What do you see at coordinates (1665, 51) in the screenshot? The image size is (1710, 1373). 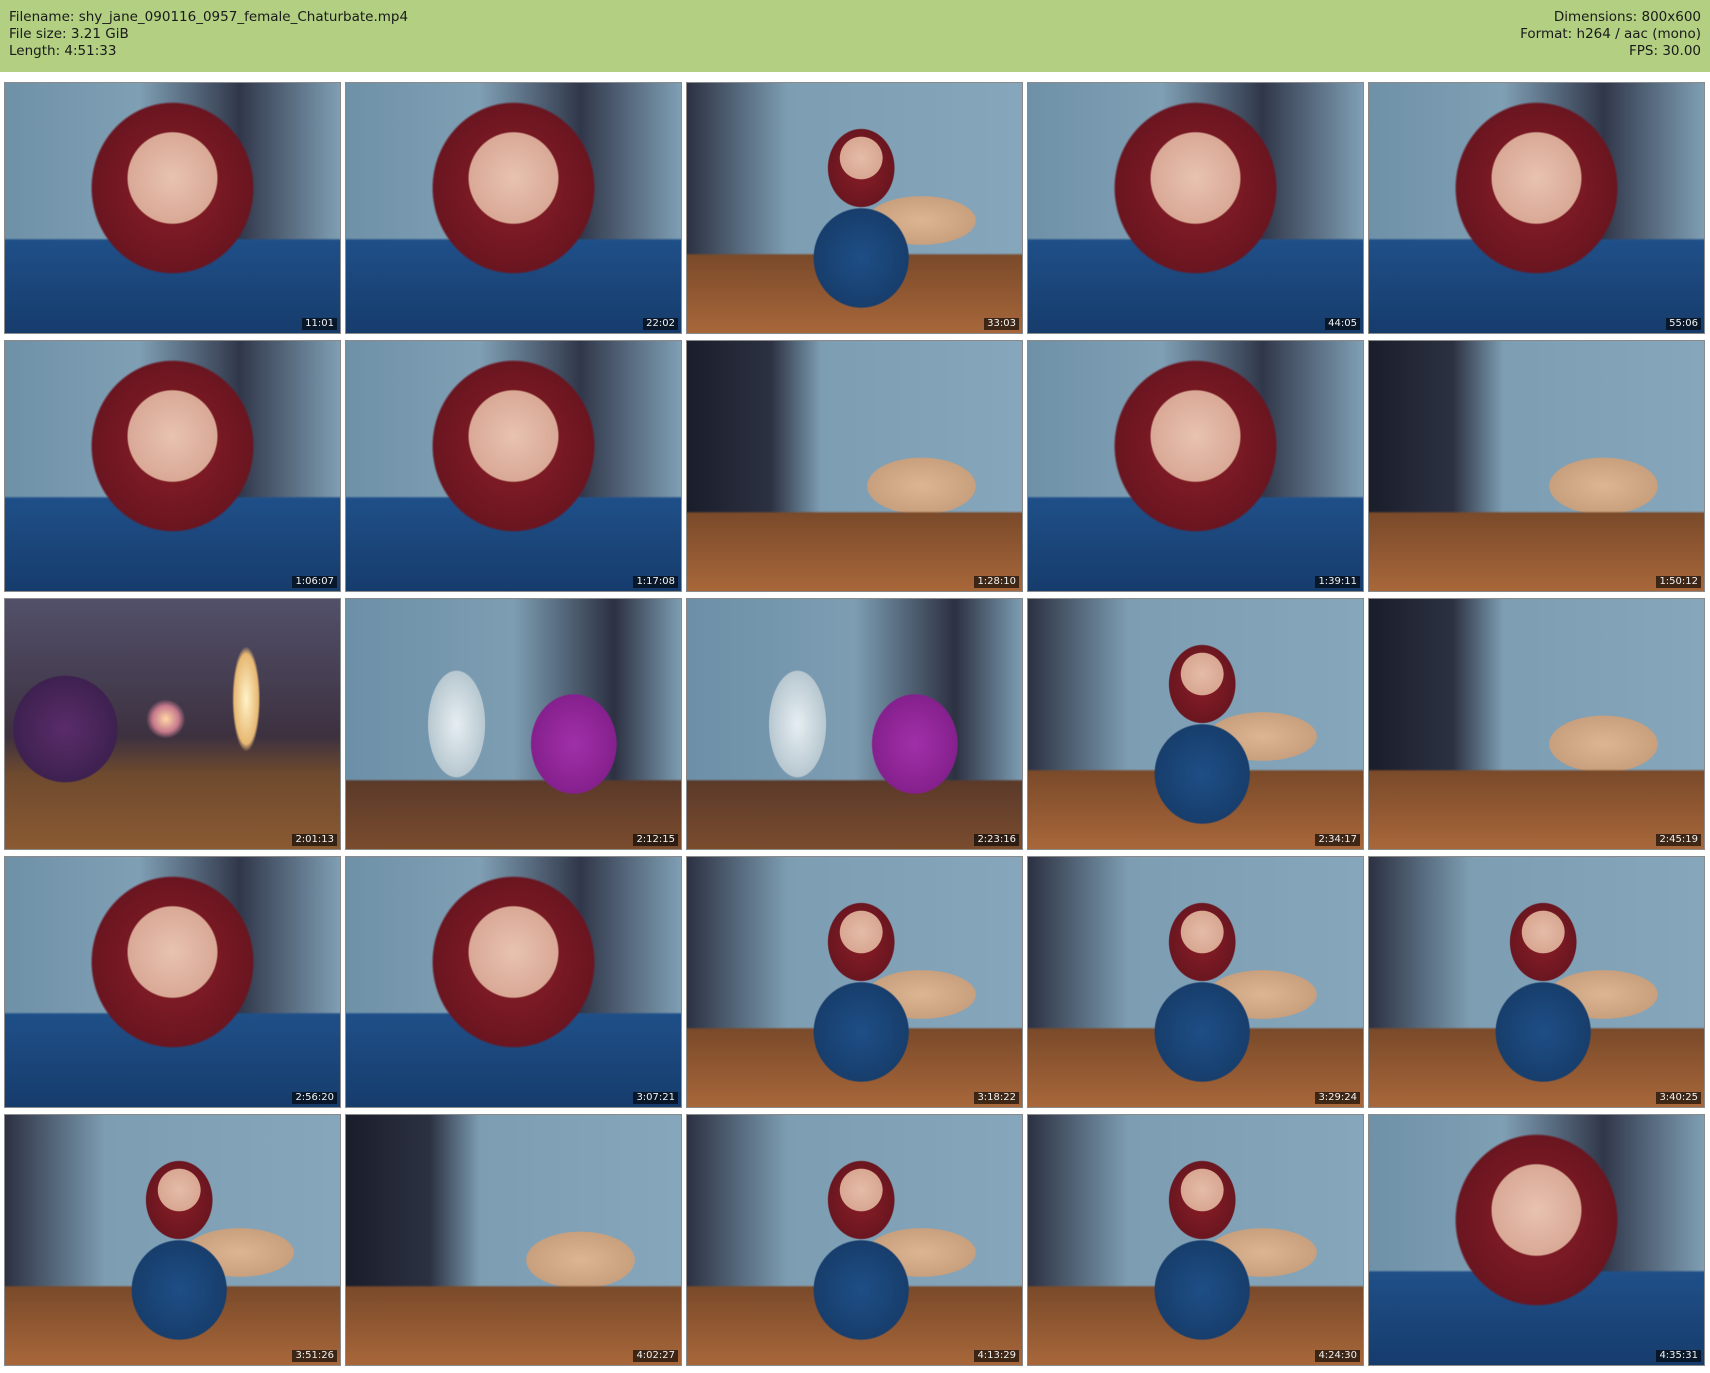 I see `fps-text: FPS: 30.00` at bounding box center [1665, 51].